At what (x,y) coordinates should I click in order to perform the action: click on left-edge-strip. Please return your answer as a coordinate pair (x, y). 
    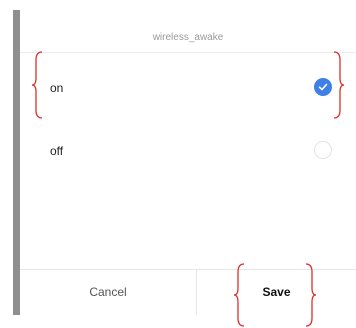
    Looking at the image, I should click on (16, 162).